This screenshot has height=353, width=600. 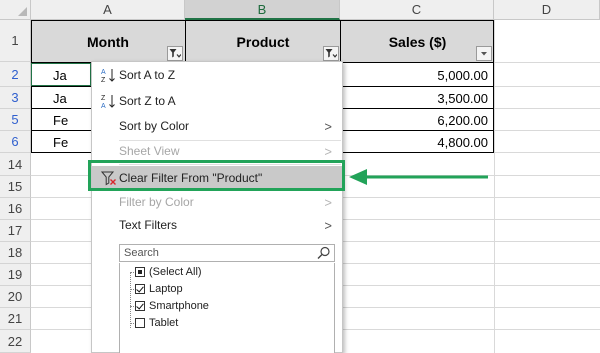 I want to click on selected-cell-outline, so click(x=61, y=74).